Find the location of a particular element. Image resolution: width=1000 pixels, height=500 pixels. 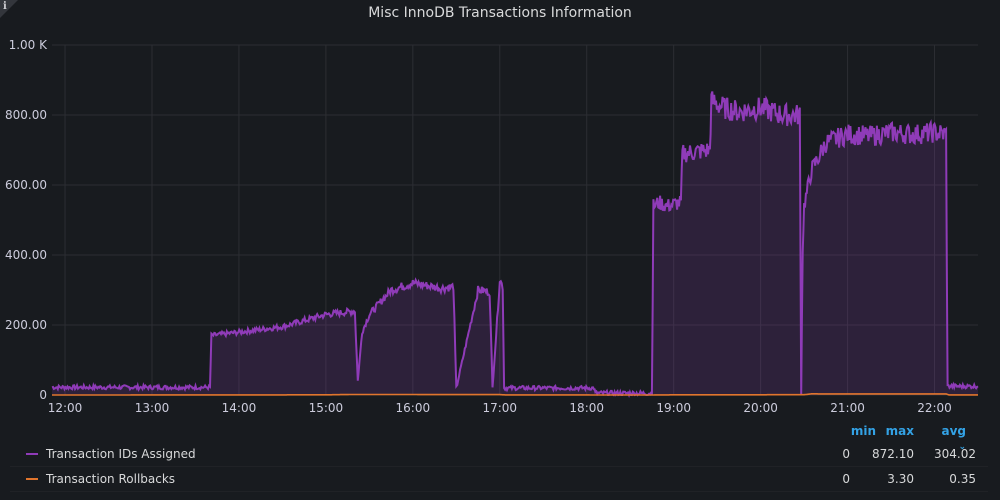

legend-row-transaction-ids: Transaction IDs Assigned 0 872.10 304.02 is located at coordinates (499, 454).